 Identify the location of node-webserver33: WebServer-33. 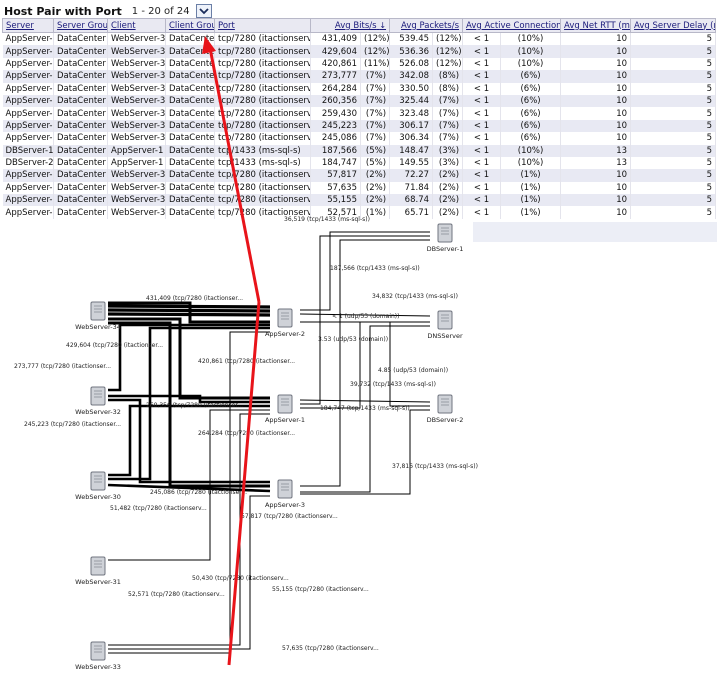
(98, 656).